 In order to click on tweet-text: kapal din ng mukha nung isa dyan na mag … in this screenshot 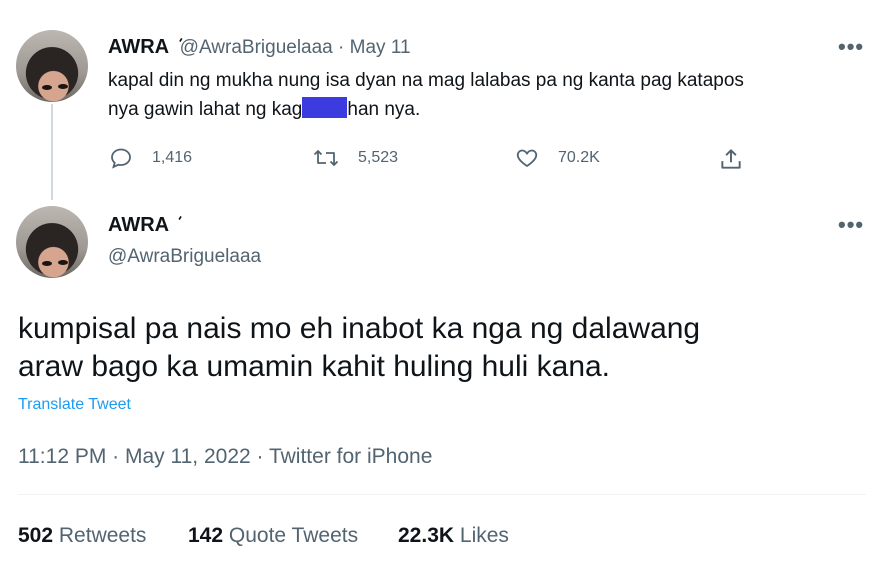, I will do `click(488, 95)`.